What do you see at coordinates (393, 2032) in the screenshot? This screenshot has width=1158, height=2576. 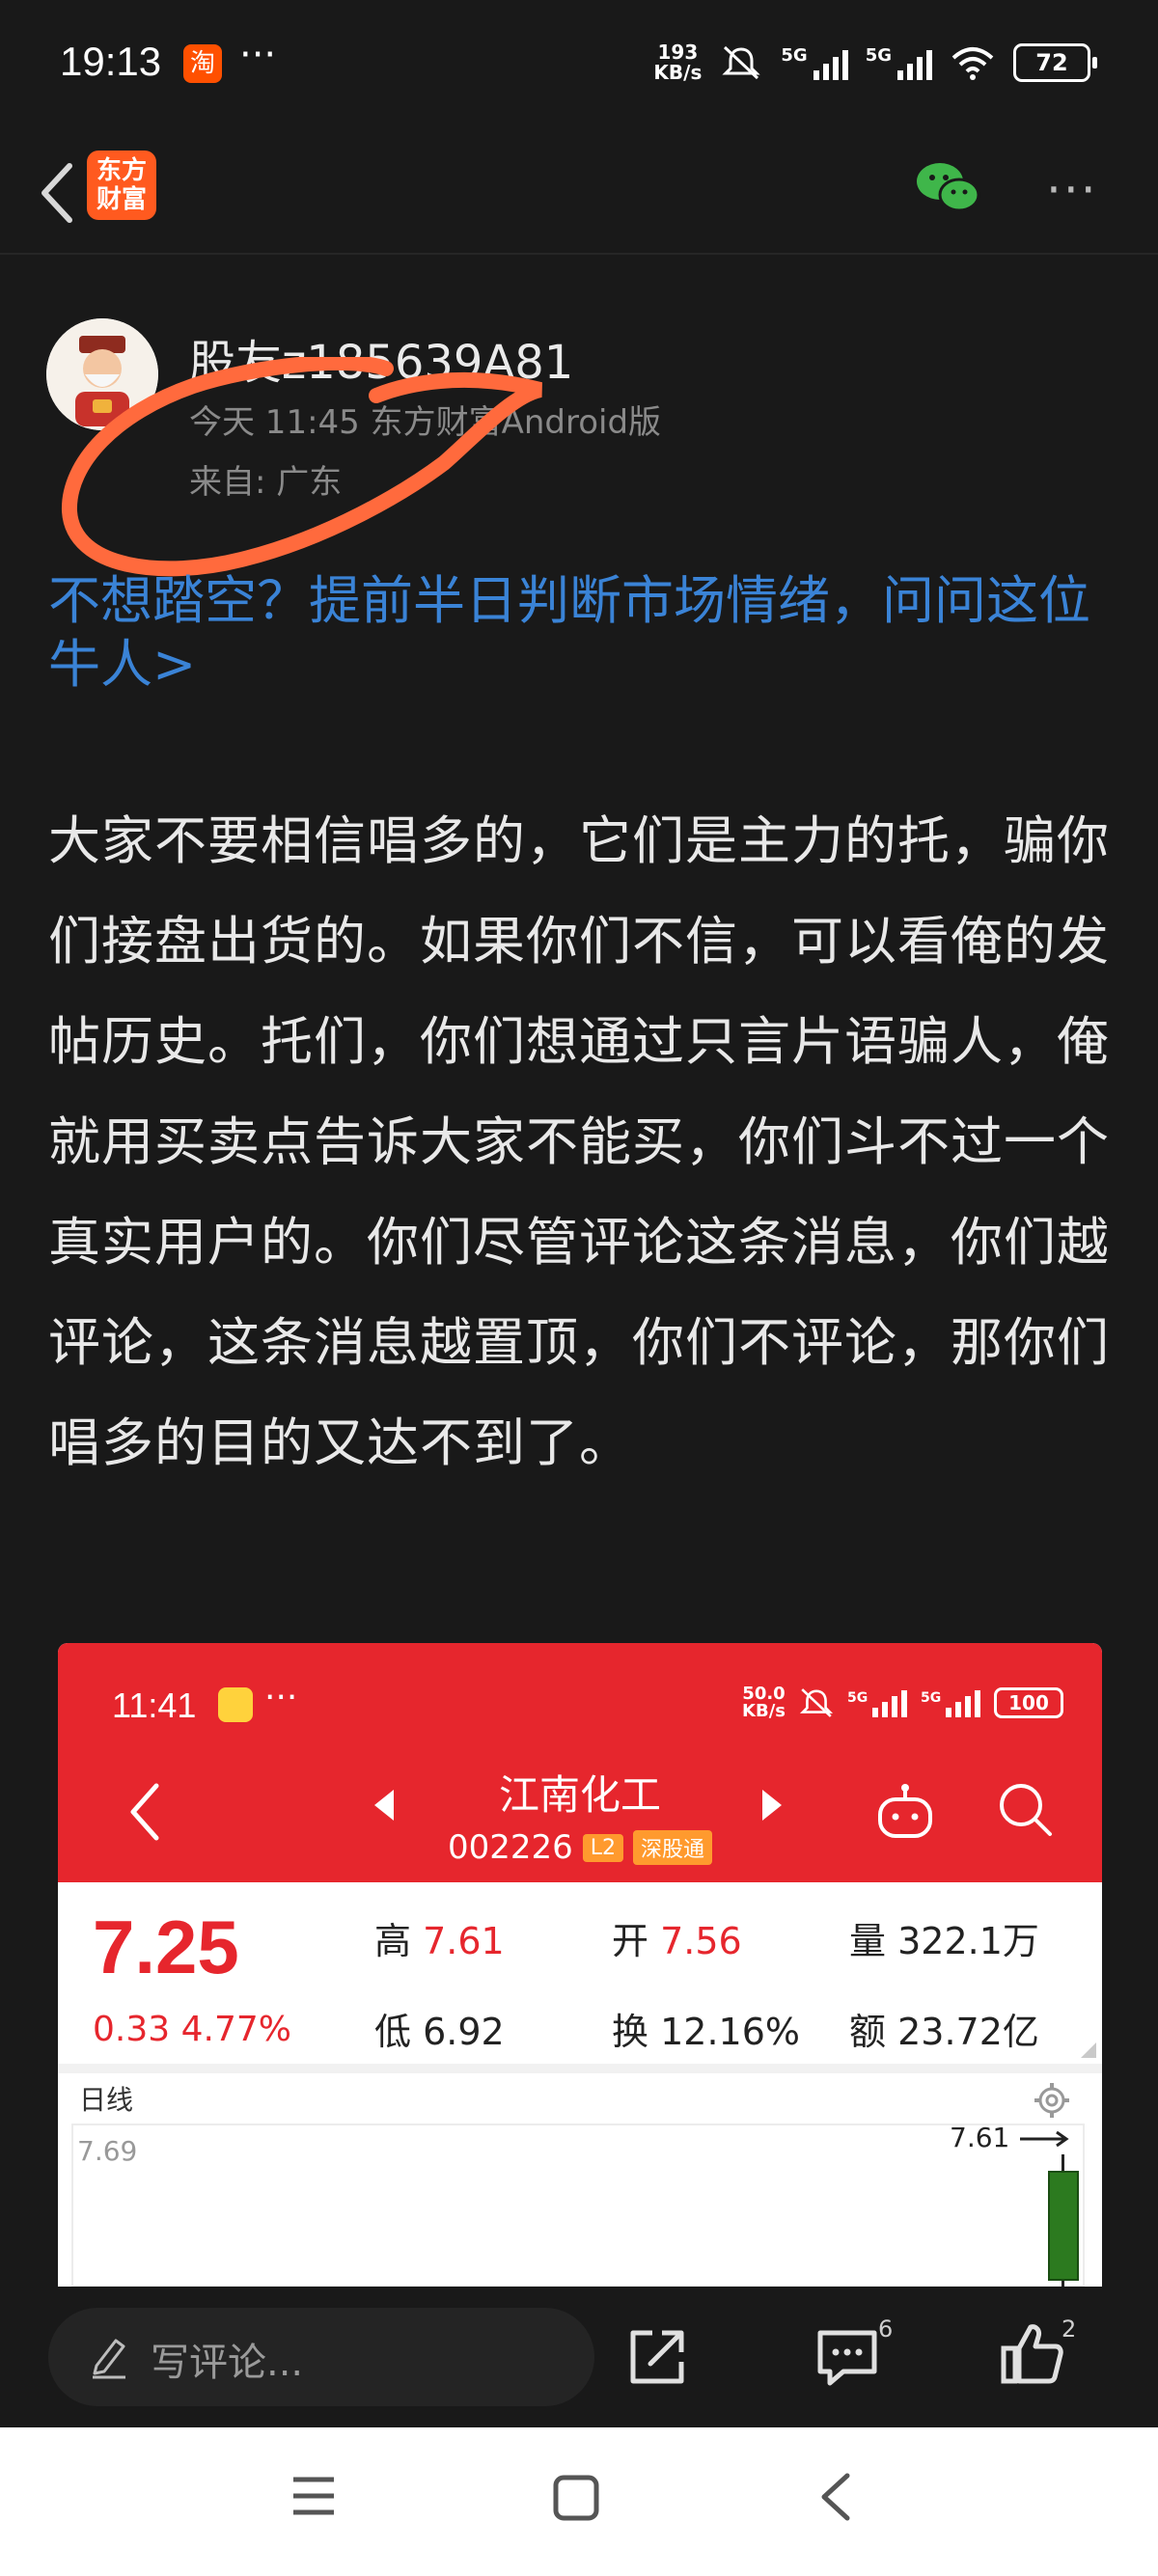 I see `stat-label: 低` at bounding box center [393, 2032].